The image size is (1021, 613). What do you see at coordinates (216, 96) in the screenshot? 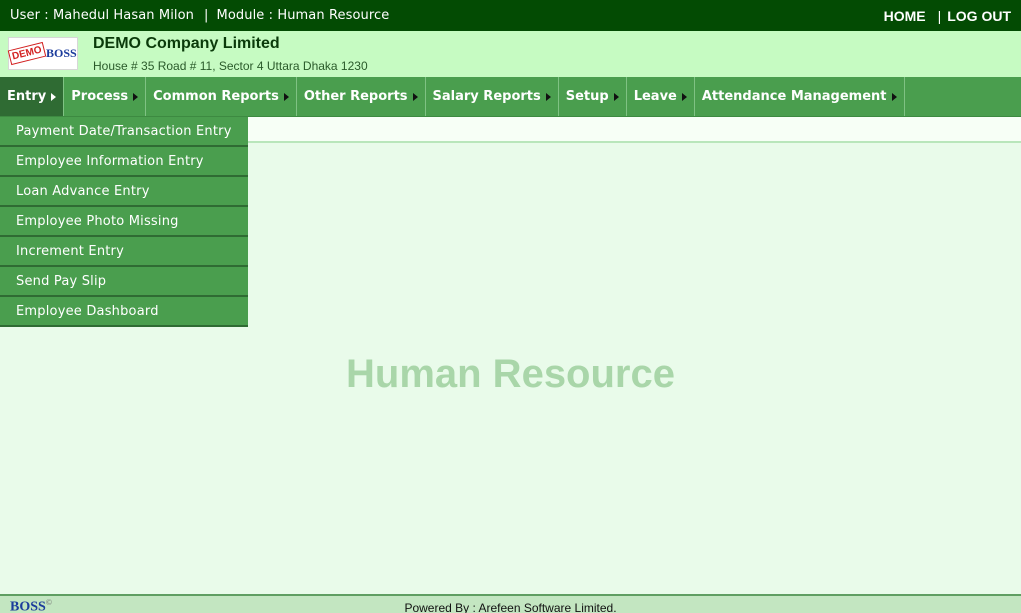
I see `menu-label: Common Reports` at bounding box center [216, 96].